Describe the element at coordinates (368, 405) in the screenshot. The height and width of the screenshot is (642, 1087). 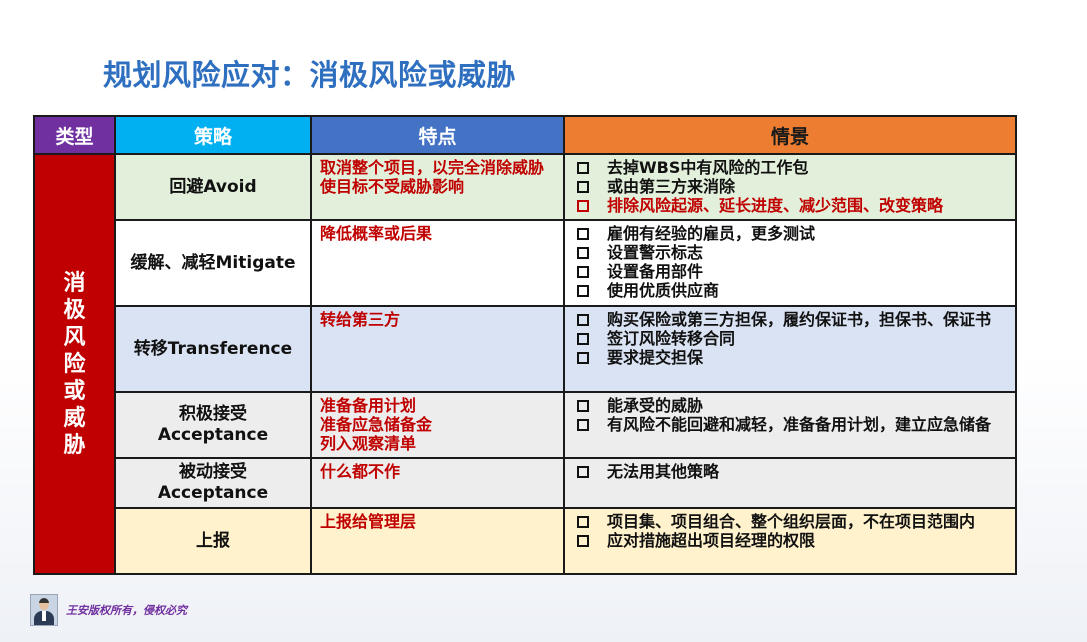
I see `feature-line: 准备备用计划` at that location.